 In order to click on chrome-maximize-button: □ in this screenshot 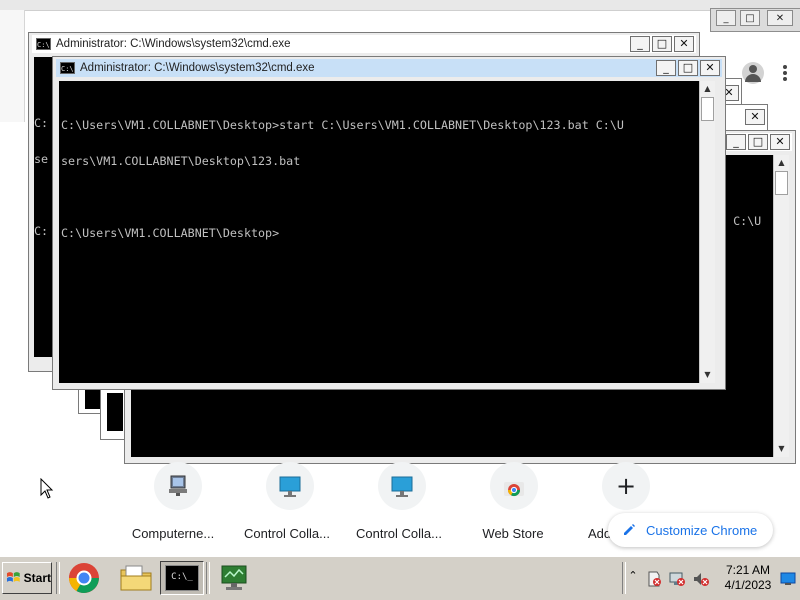, I will do `click(750, 18)`.